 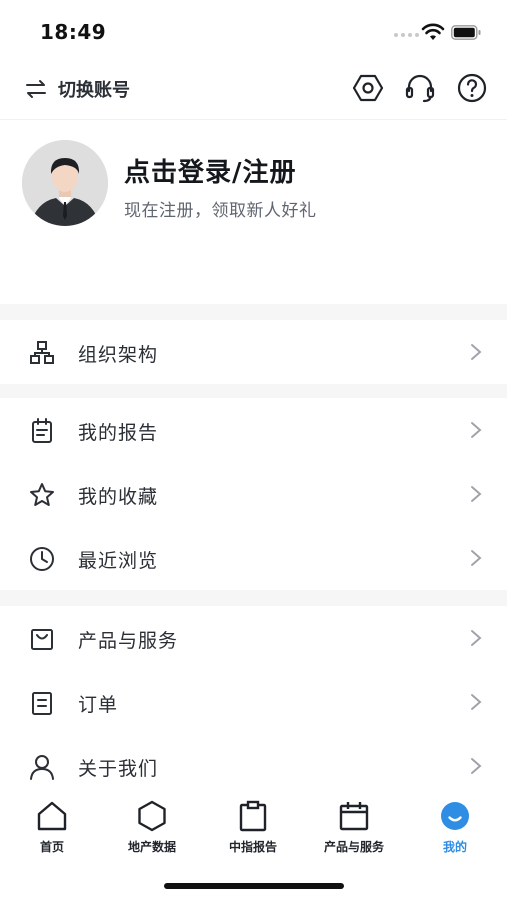 I want to click on top-bar: 切换账号, so click(x=253, y=92).